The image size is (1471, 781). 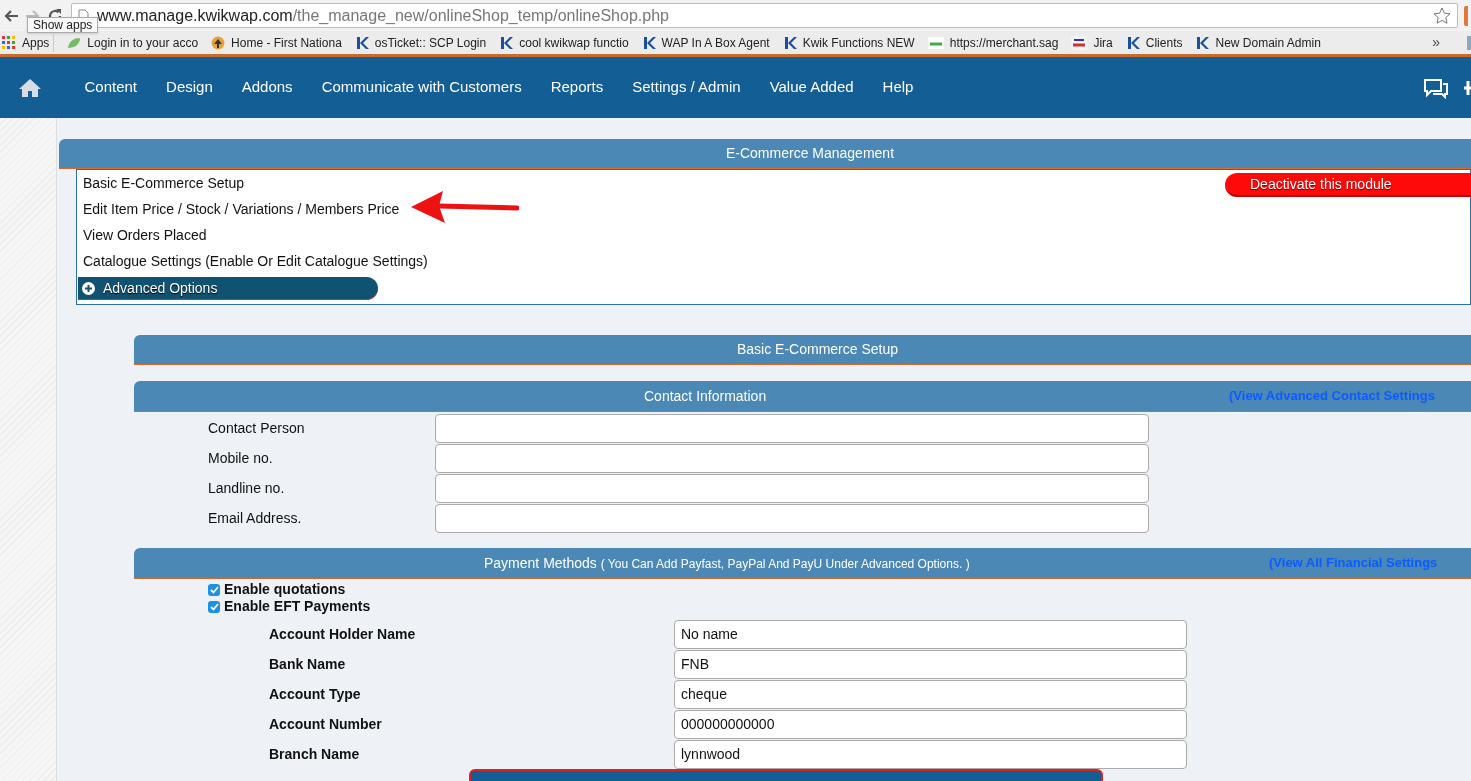 I want to click on field-label: Account Type, so click(x=315, y=694).